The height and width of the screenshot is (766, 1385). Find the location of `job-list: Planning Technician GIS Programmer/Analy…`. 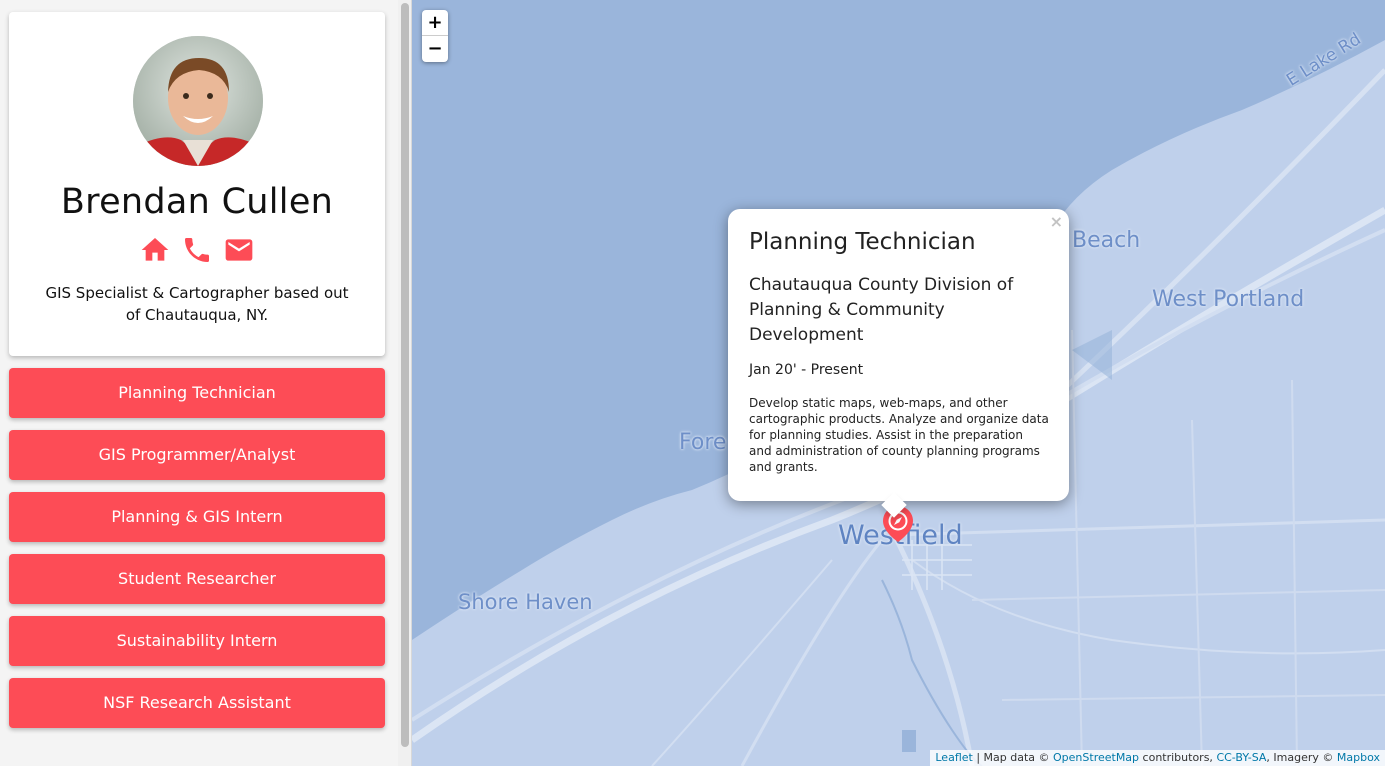

job-list: Planning Technician GIS Programmer/Analy… is located at coordinates (197, 554).